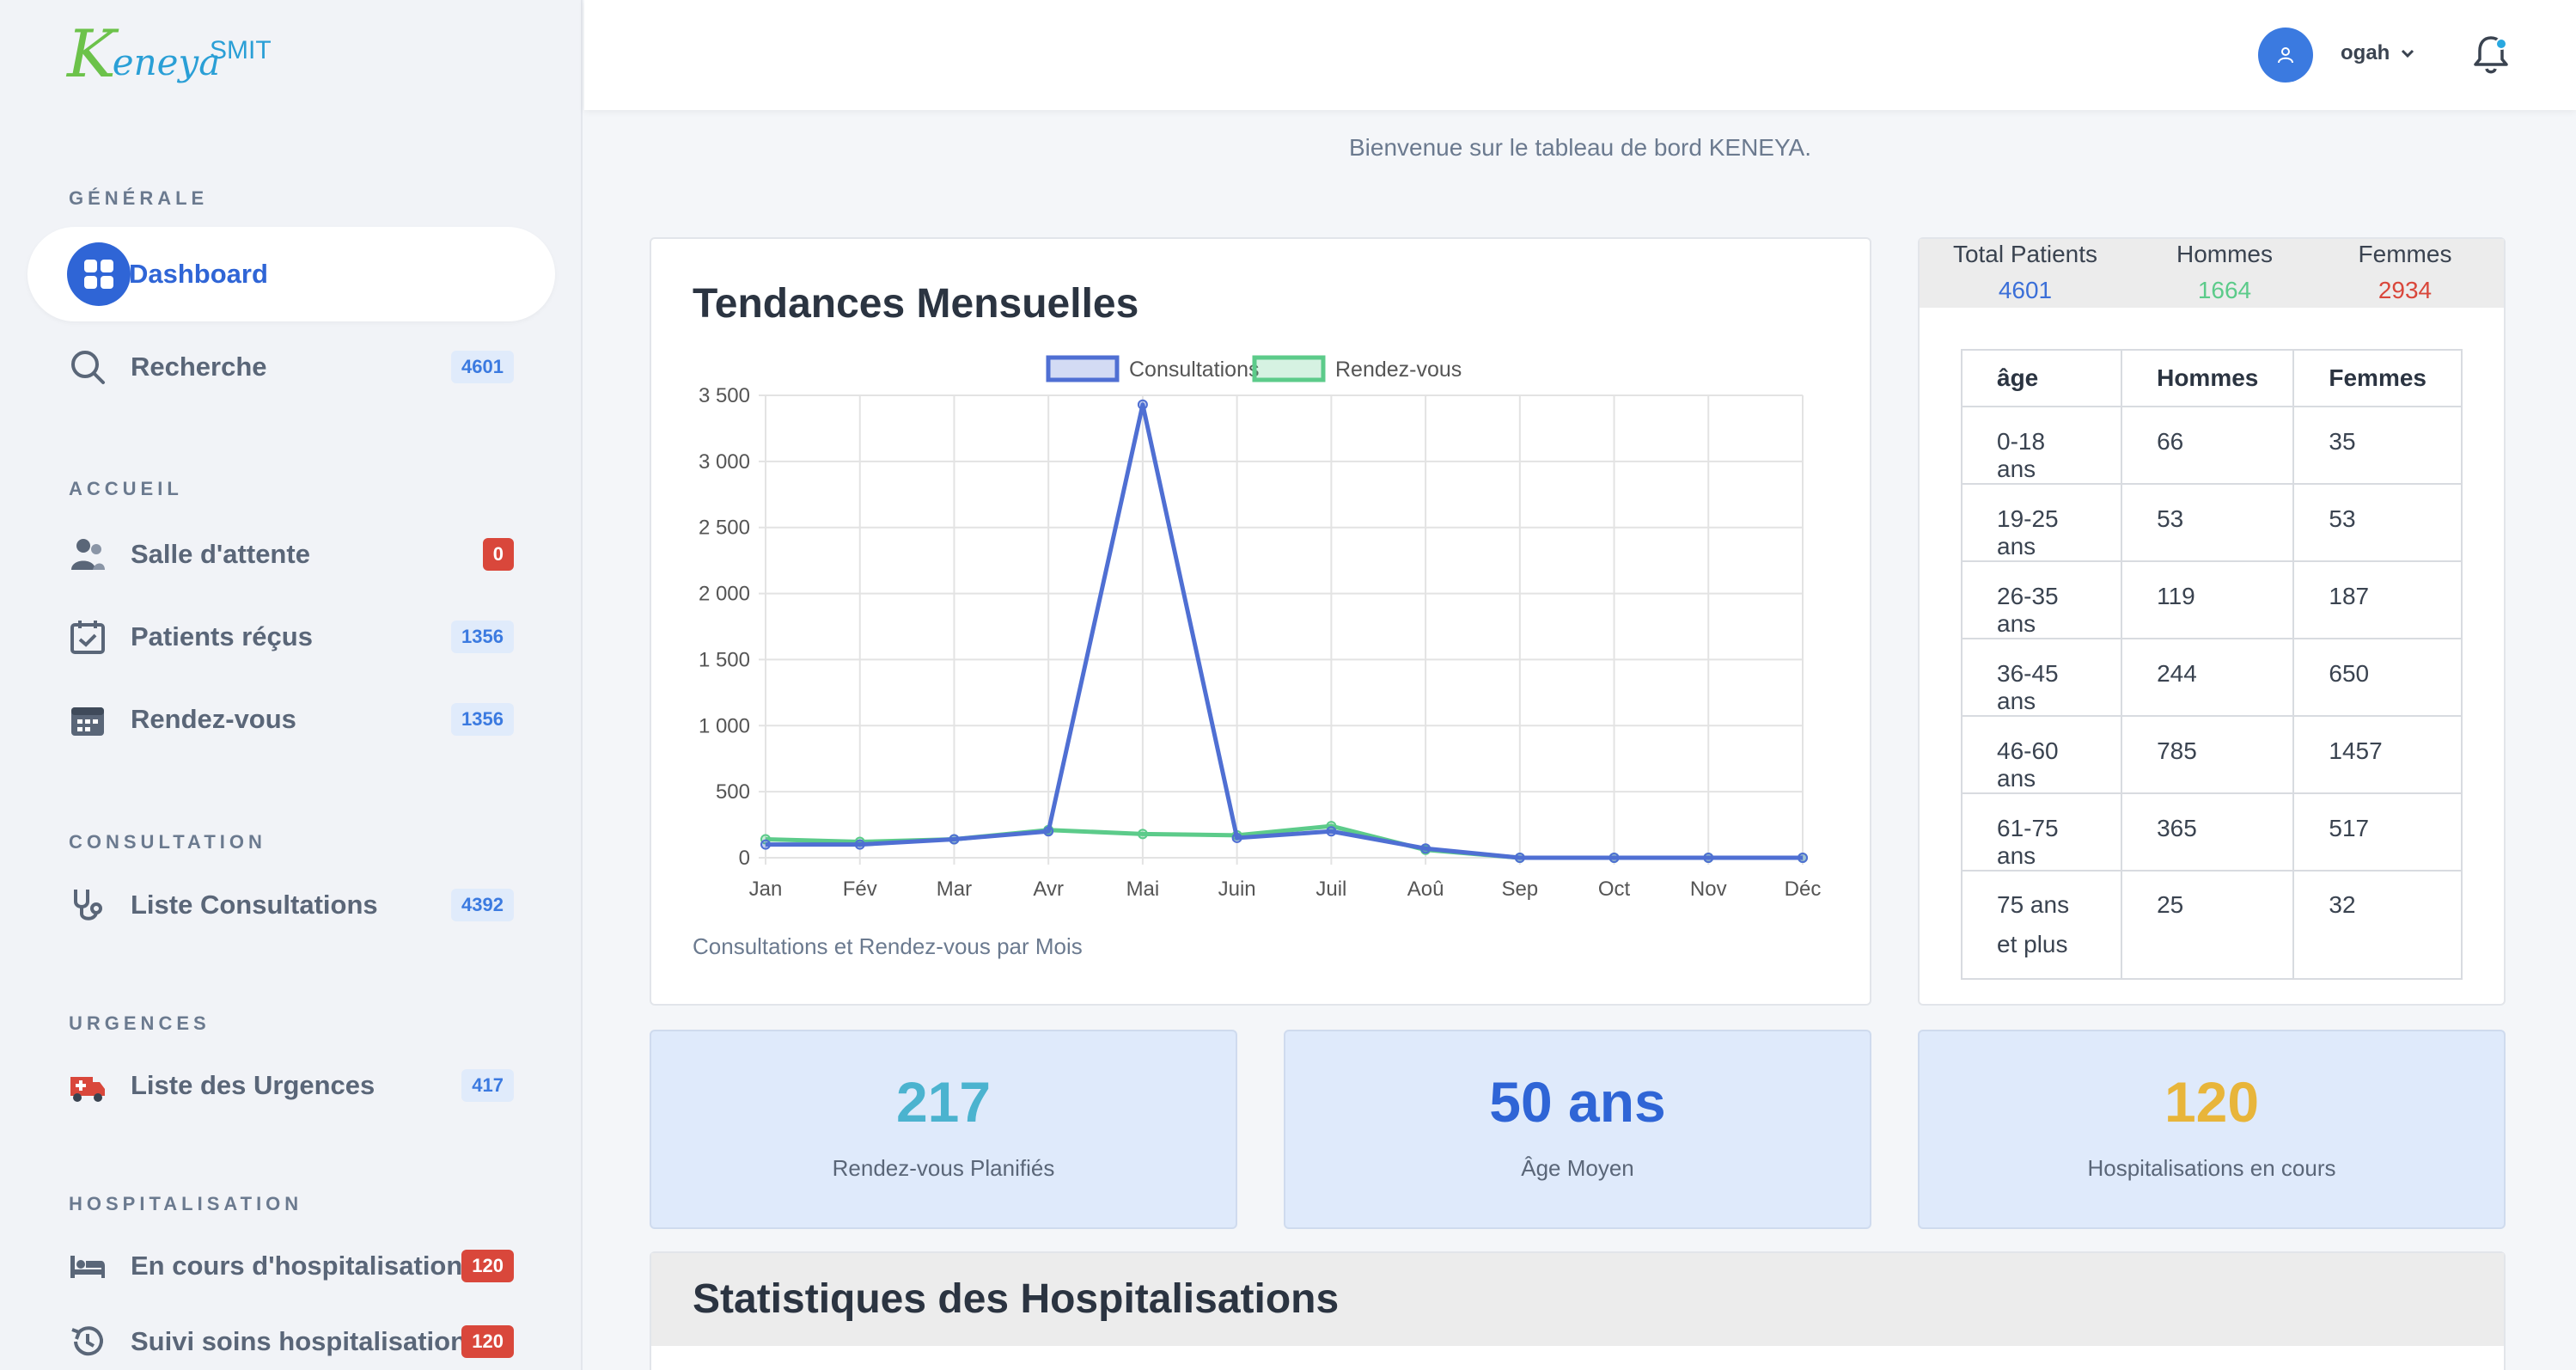 This screenshot has width=2576, height=1370. What do you see at coordinates (2405, 254) in the screenshot?
I see `stat-women-label: Femmes` at bounding box center [2405, 254].